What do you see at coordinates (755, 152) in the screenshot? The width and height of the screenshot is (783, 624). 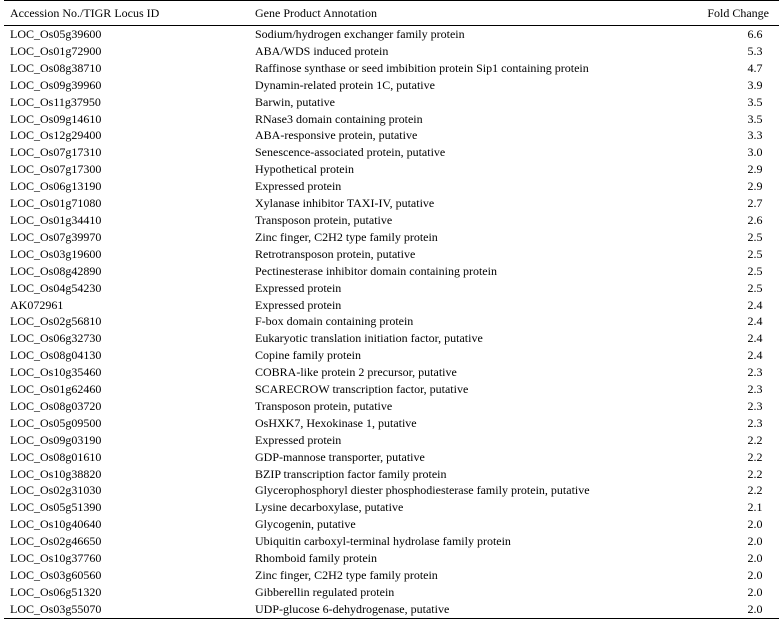 I see `cell-fold-change: 3.0` at bounding box center [755, 152].